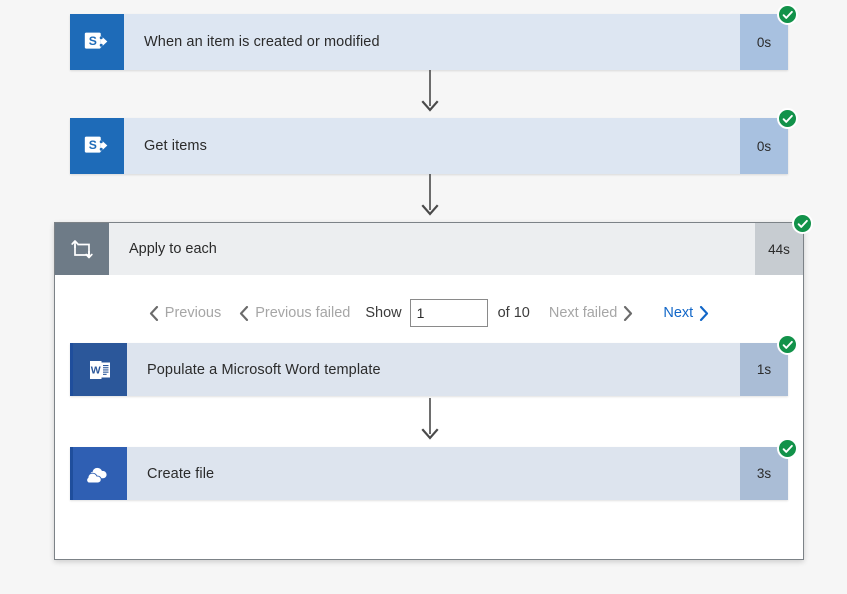 The width and height of the screenshot is (847, 594). Describe the element at coordinates (193, 313) in the screenshot. I see `previous-button-label: Previous` at that location.